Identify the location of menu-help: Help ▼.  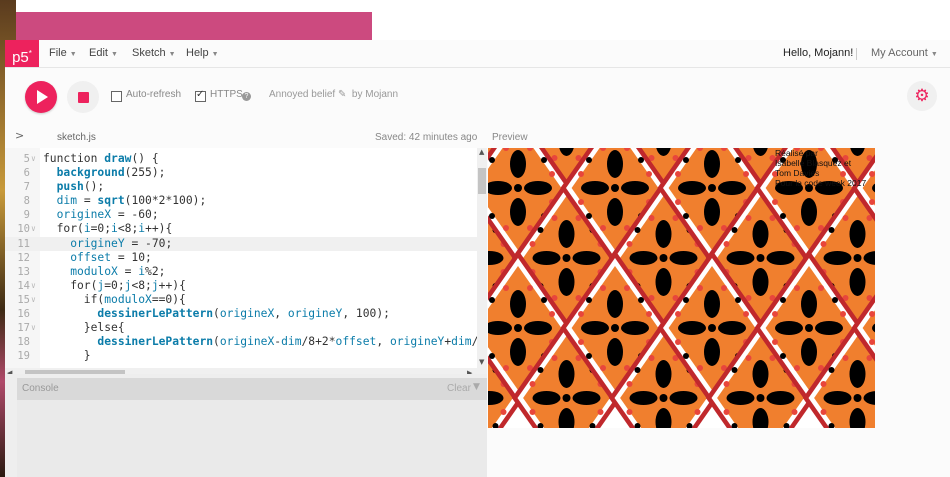
(202, 53).